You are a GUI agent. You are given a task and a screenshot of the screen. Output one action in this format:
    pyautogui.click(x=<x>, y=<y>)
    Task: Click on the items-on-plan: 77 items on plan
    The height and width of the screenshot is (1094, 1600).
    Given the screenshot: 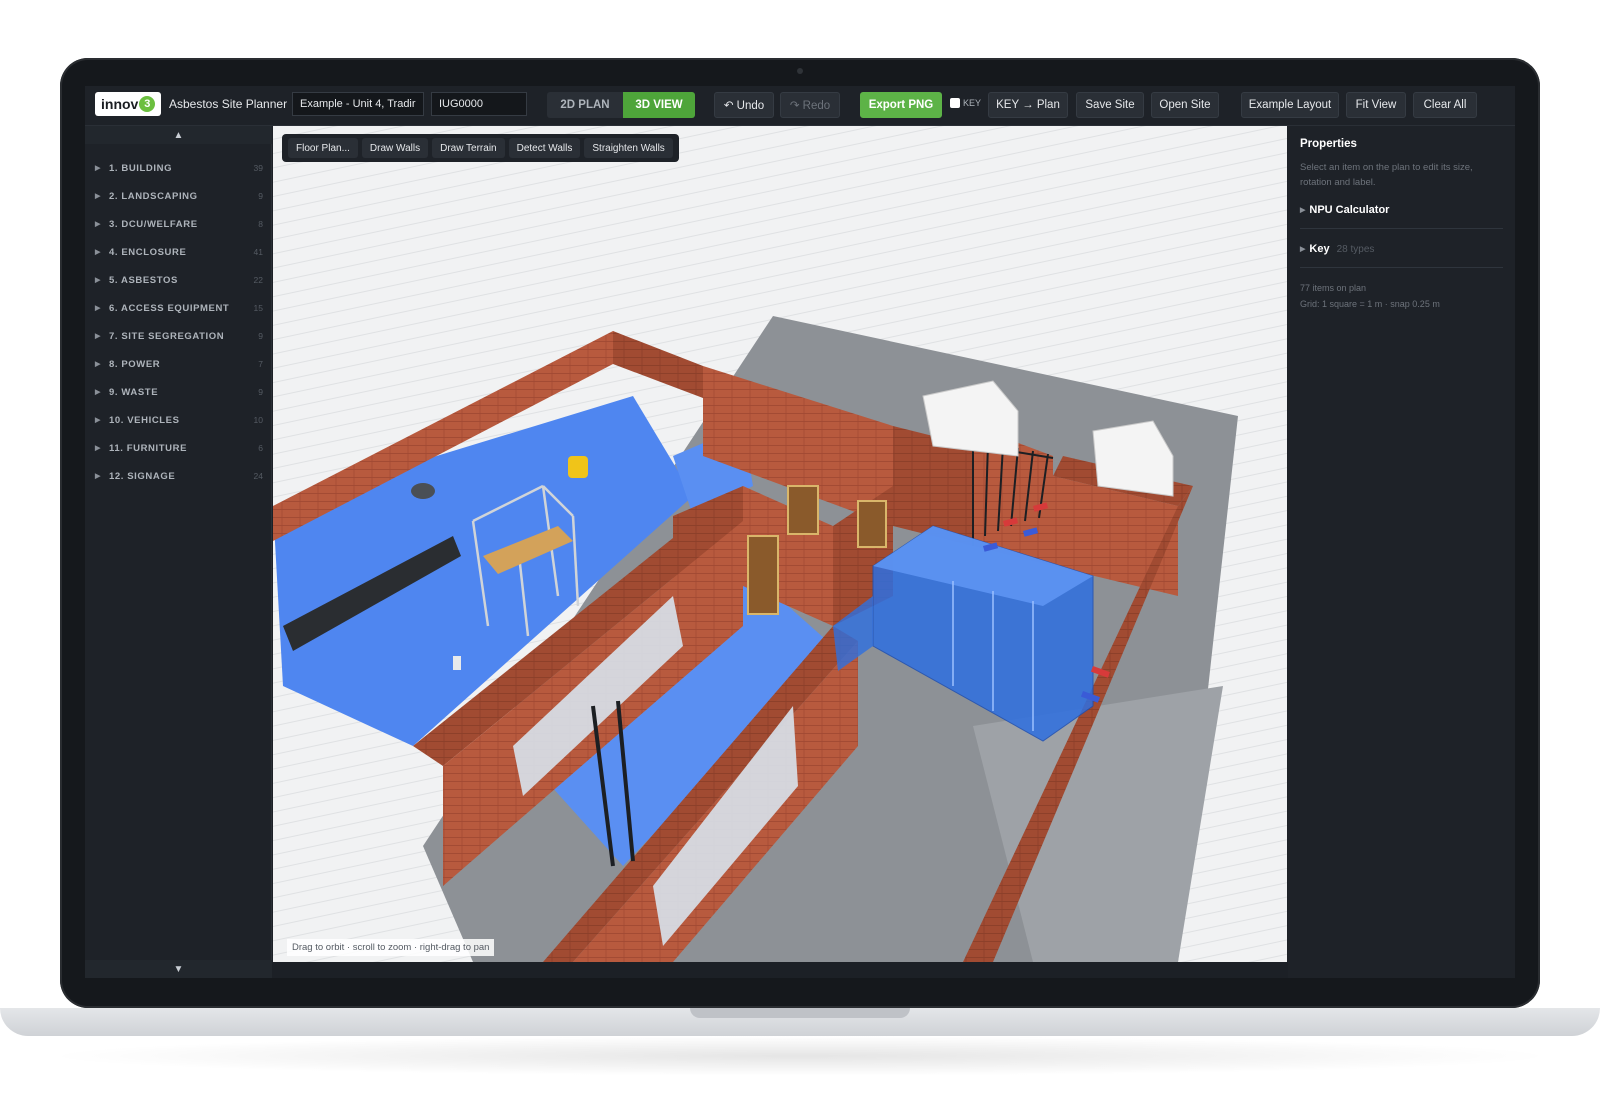 What is the action you would take?
    pyautogui.click(x=1333, y=288)
    